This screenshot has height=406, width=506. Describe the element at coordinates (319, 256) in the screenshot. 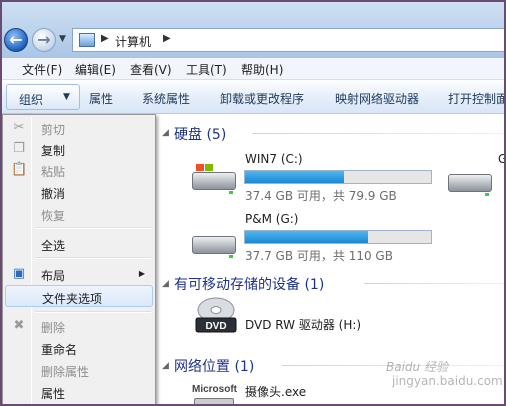

I see `drive-info-g: 37.7 GB 可用，共 110 GB` at that location.